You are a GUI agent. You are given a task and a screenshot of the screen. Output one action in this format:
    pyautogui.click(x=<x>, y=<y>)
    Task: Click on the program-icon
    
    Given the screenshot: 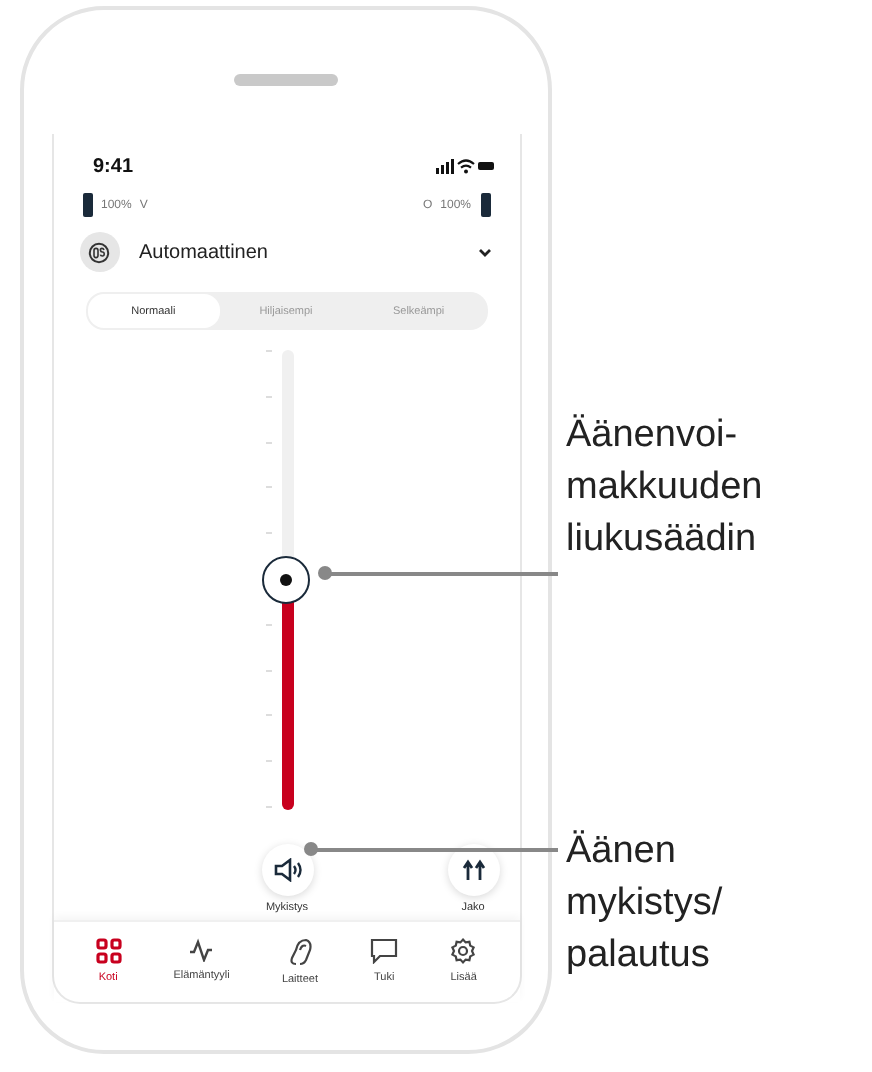 What is the action you would take?
    pyautogui.click(x=99, y=252)
    